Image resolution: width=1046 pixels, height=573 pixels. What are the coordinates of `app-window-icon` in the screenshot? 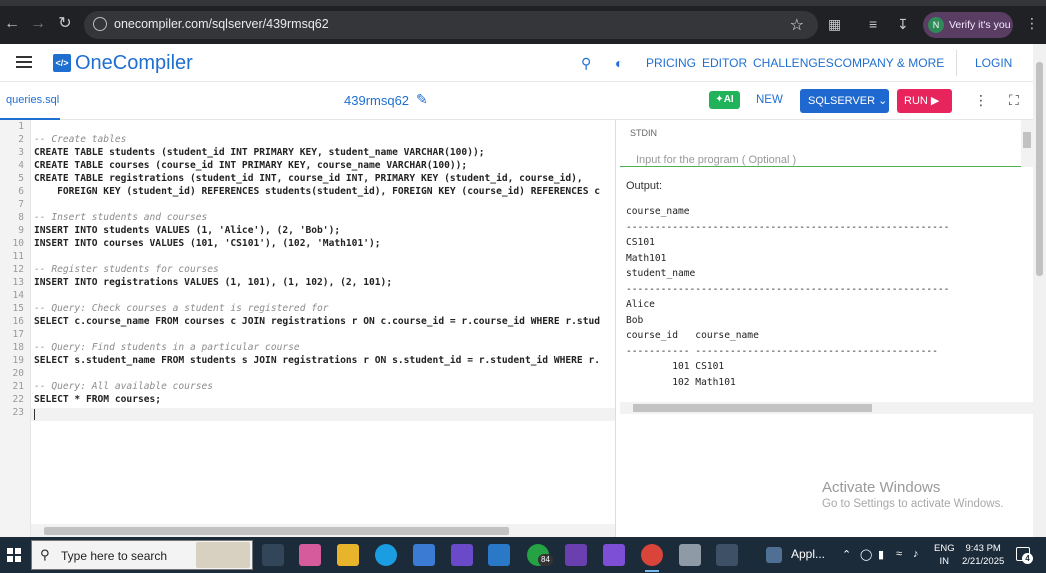 It's located at (774, 555).